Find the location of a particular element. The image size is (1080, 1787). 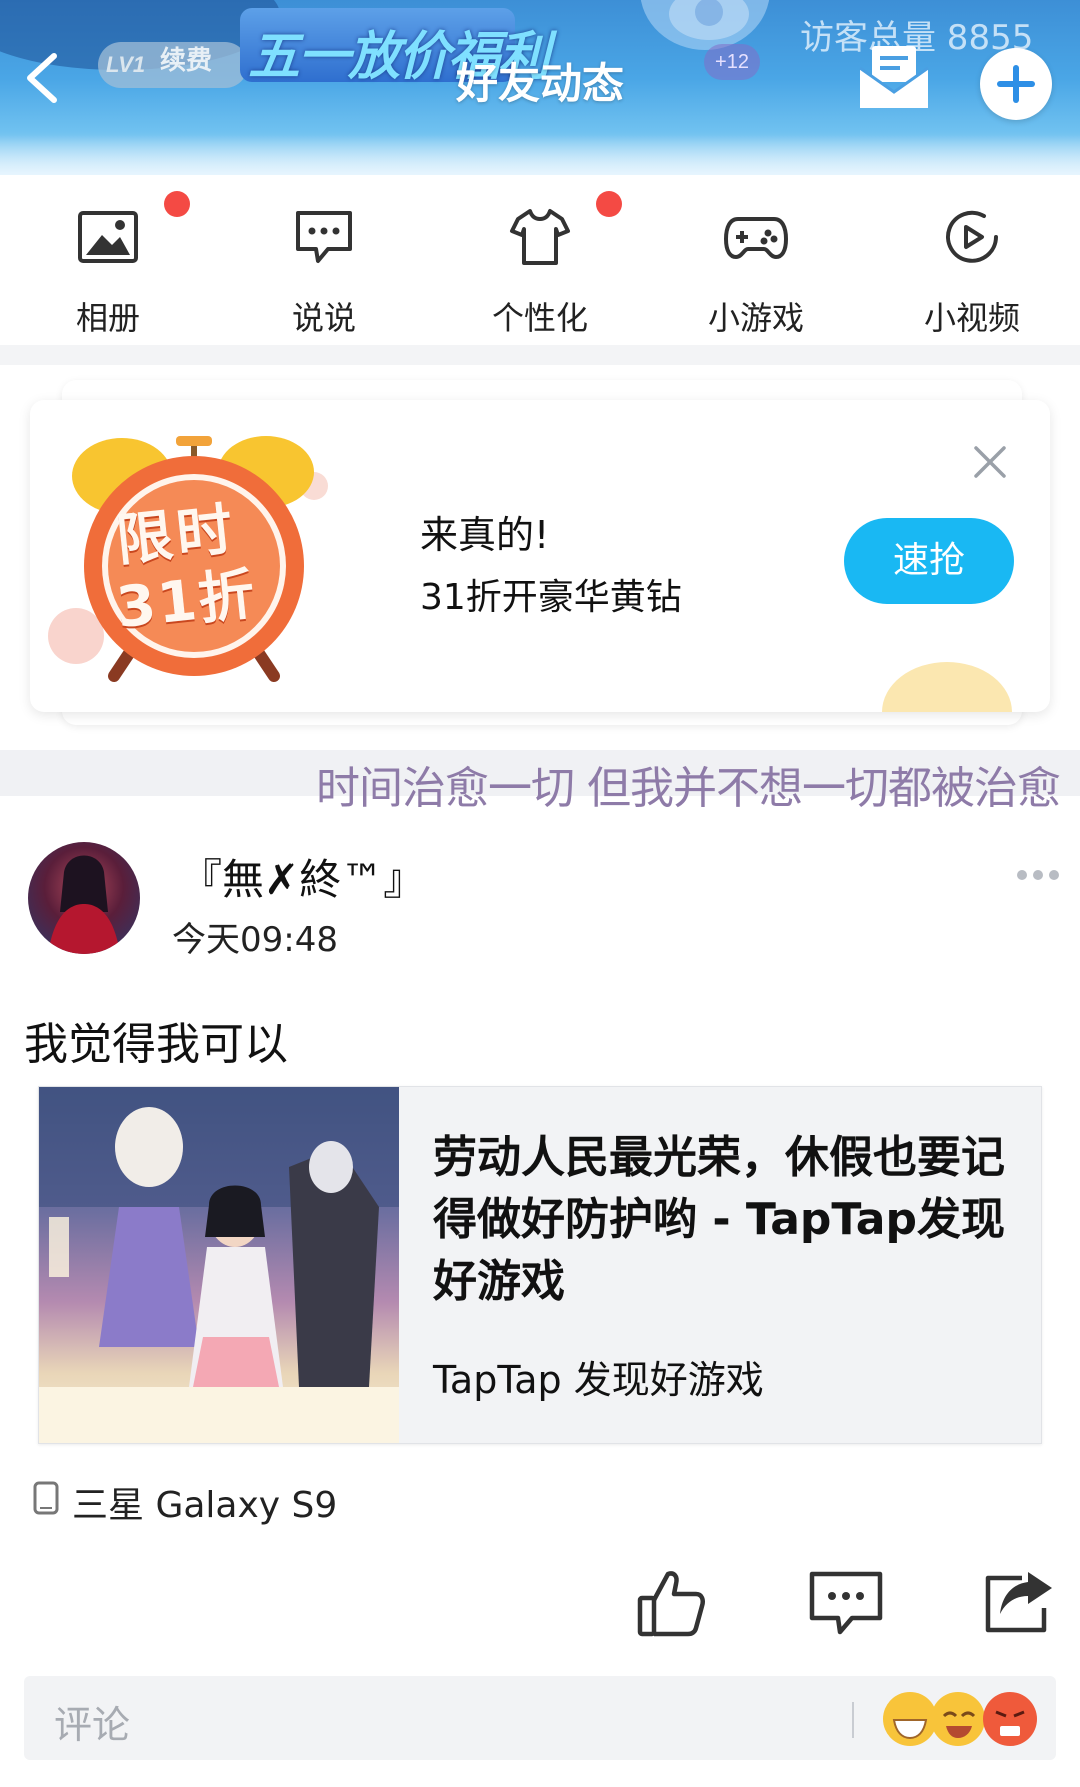

shortcut-mini-games: 小游戏 is located at coordinates (756, 260).